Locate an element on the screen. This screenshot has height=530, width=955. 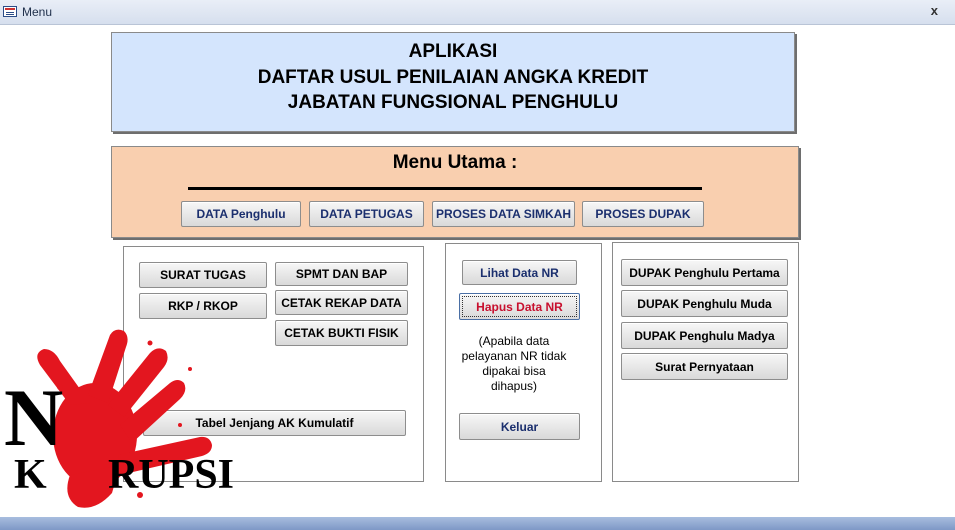
data-penghulu-button: DATA Penghulu is located at coordinates (241, 214).